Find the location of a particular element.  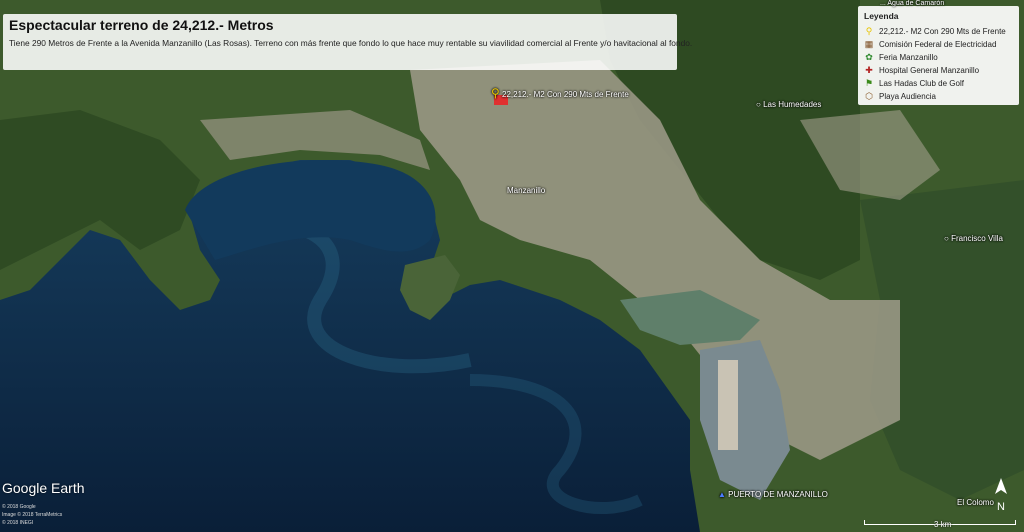

place-label: Francisco Villa is located at coordinates (977, 238).